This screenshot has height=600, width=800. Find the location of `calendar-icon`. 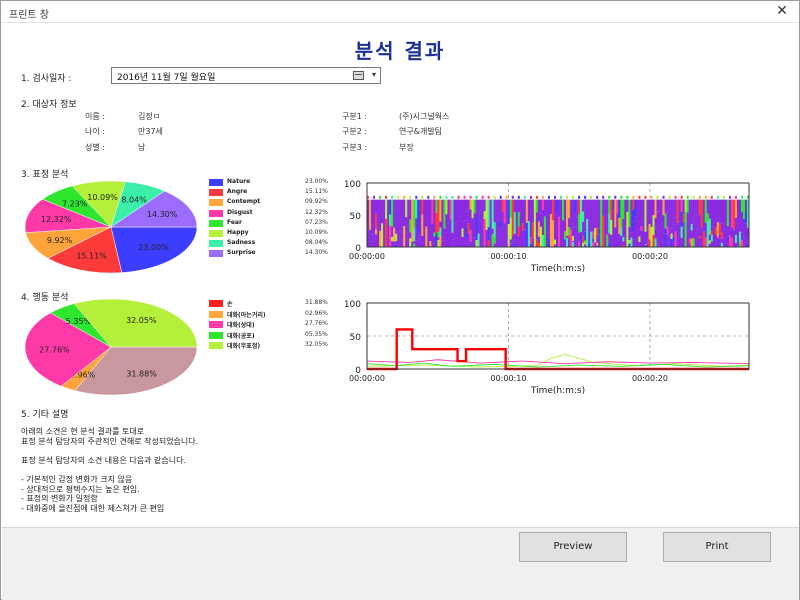

calendar-icon is located at coordinates (358, 75).